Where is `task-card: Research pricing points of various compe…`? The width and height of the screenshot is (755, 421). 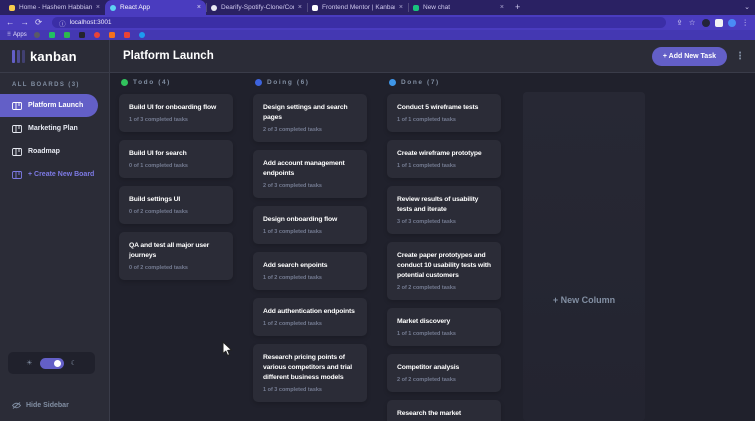
task-card: Research pricing points of various compe… is located at coordinates (310, 373).